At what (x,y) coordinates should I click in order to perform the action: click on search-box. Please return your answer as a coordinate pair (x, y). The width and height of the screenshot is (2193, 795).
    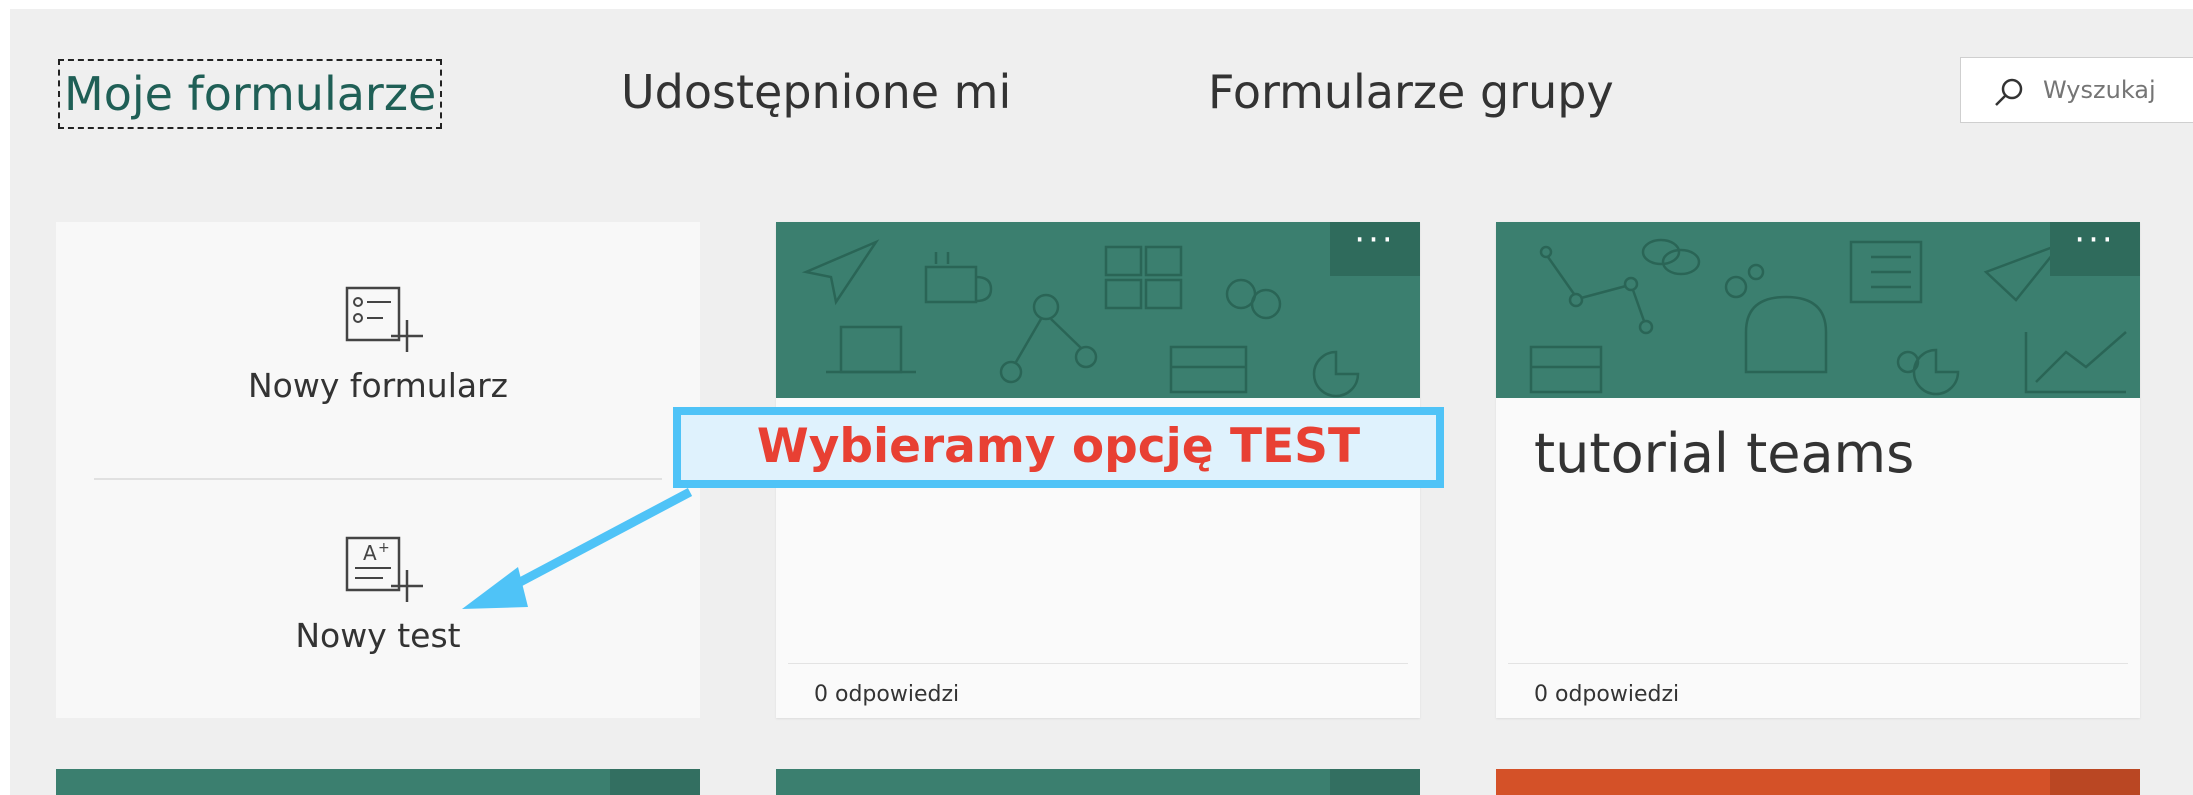
    Looking at the image, I should click on (2076, 90).